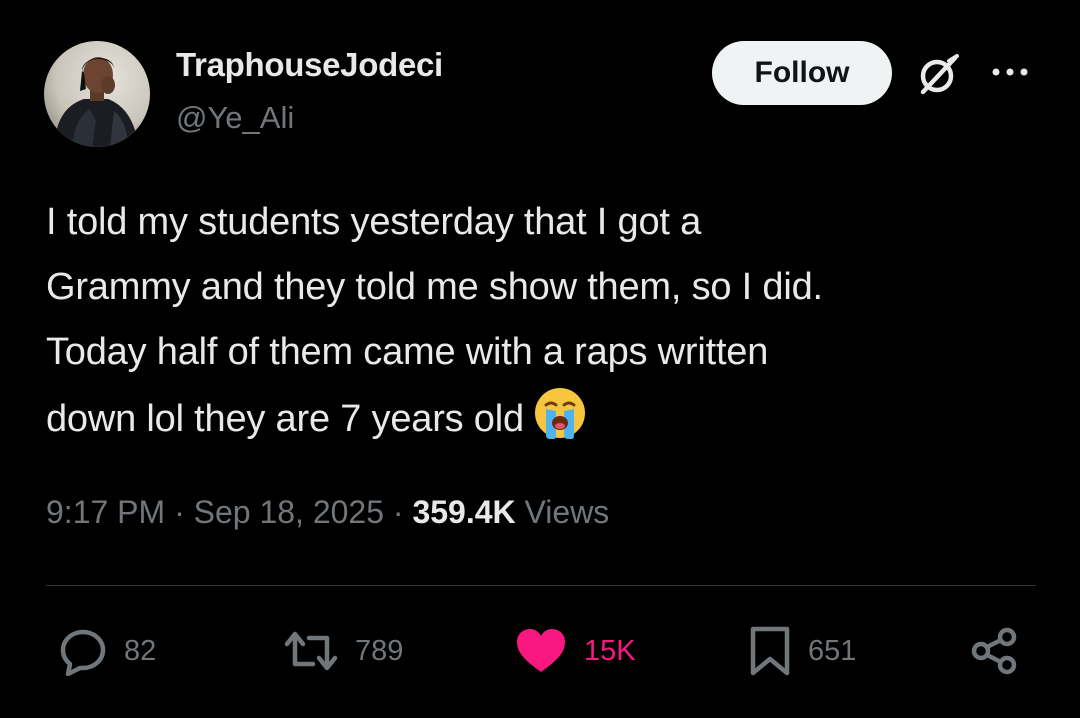 The width and height of the screenshot is (1080, 718). I want to click on like-button: 15K, so click(575, 651).